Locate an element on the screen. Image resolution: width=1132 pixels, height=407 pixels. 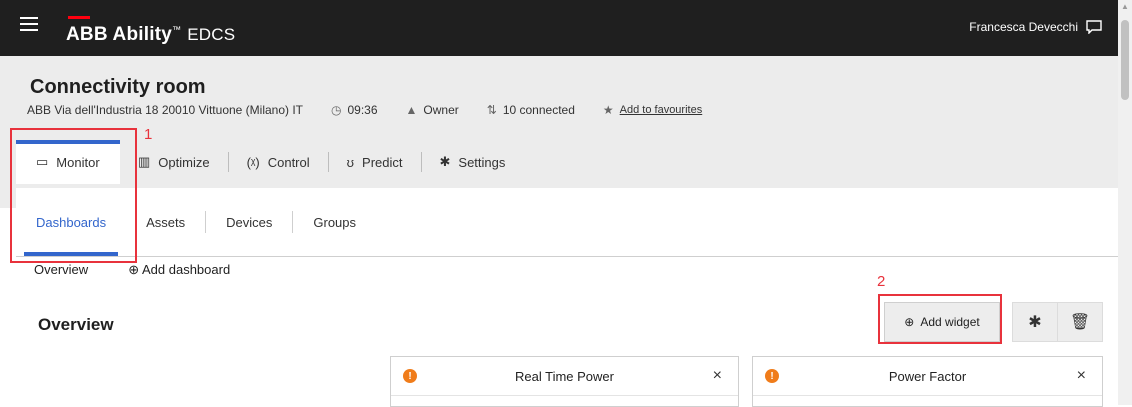
subnav-assets: Assets is located at coordinates (165, 222).